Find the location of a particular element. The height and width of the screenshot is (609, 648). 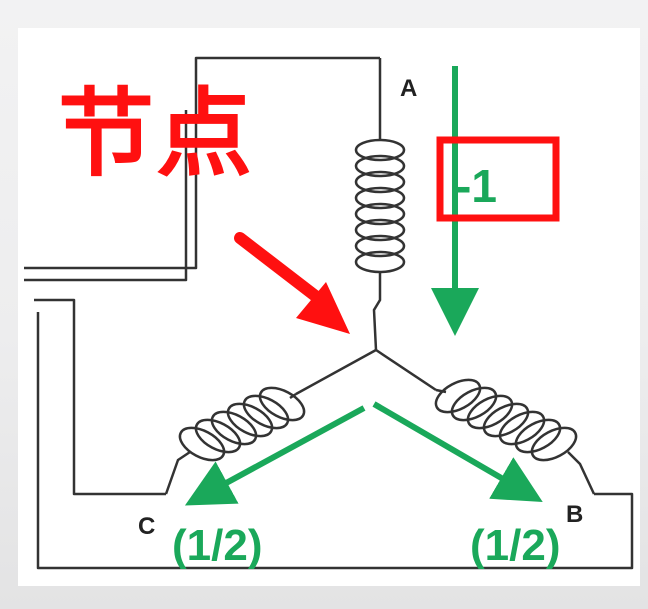

phase-a-label: A is located at coordinates (408, 88).